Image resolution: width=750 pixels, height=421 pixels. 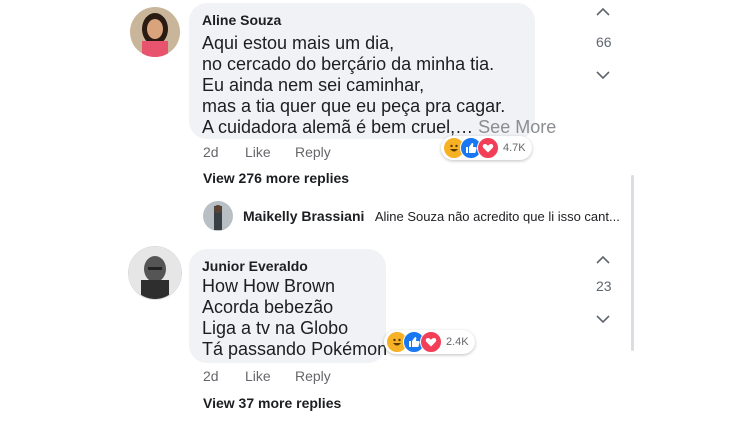 I want to click on reactions-count: 4.7K, so click(x=514, y=148).